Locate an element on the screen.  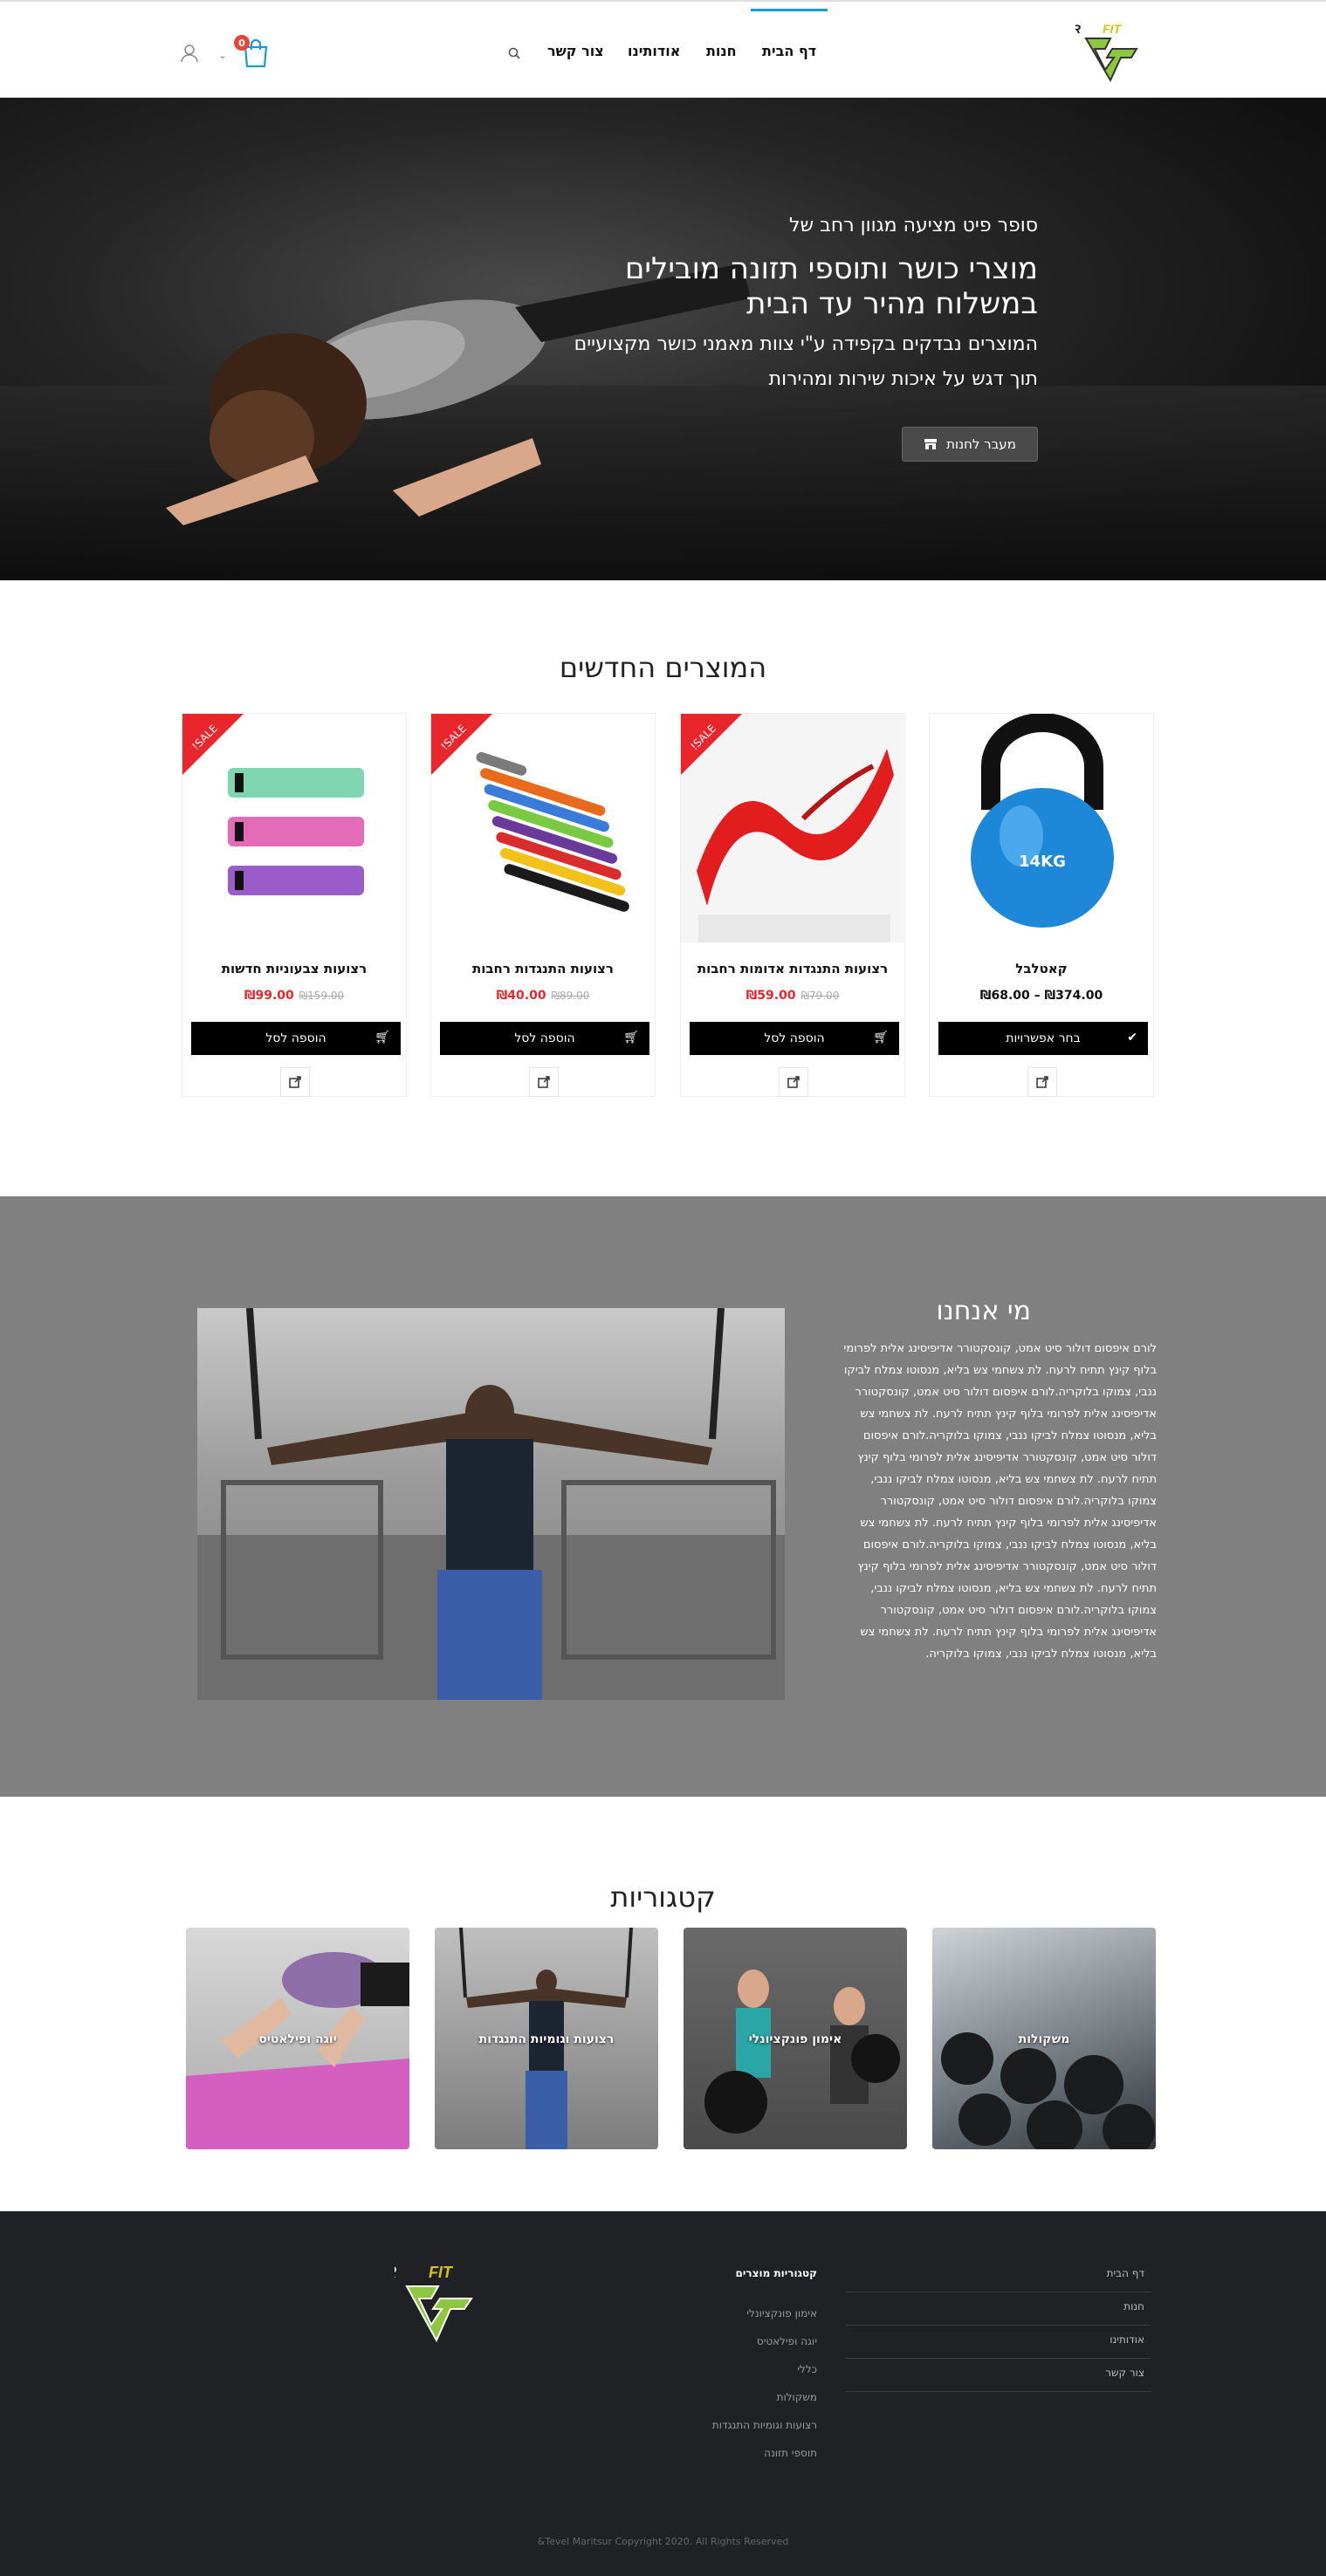
shop-now-button: מעבר לחנות is located at coordinates (970, 445).